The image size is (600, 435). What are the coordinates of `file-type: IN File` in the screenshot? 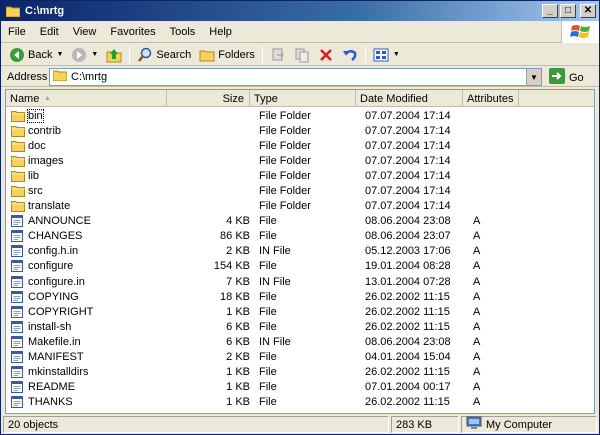 It's located at (275, 251).